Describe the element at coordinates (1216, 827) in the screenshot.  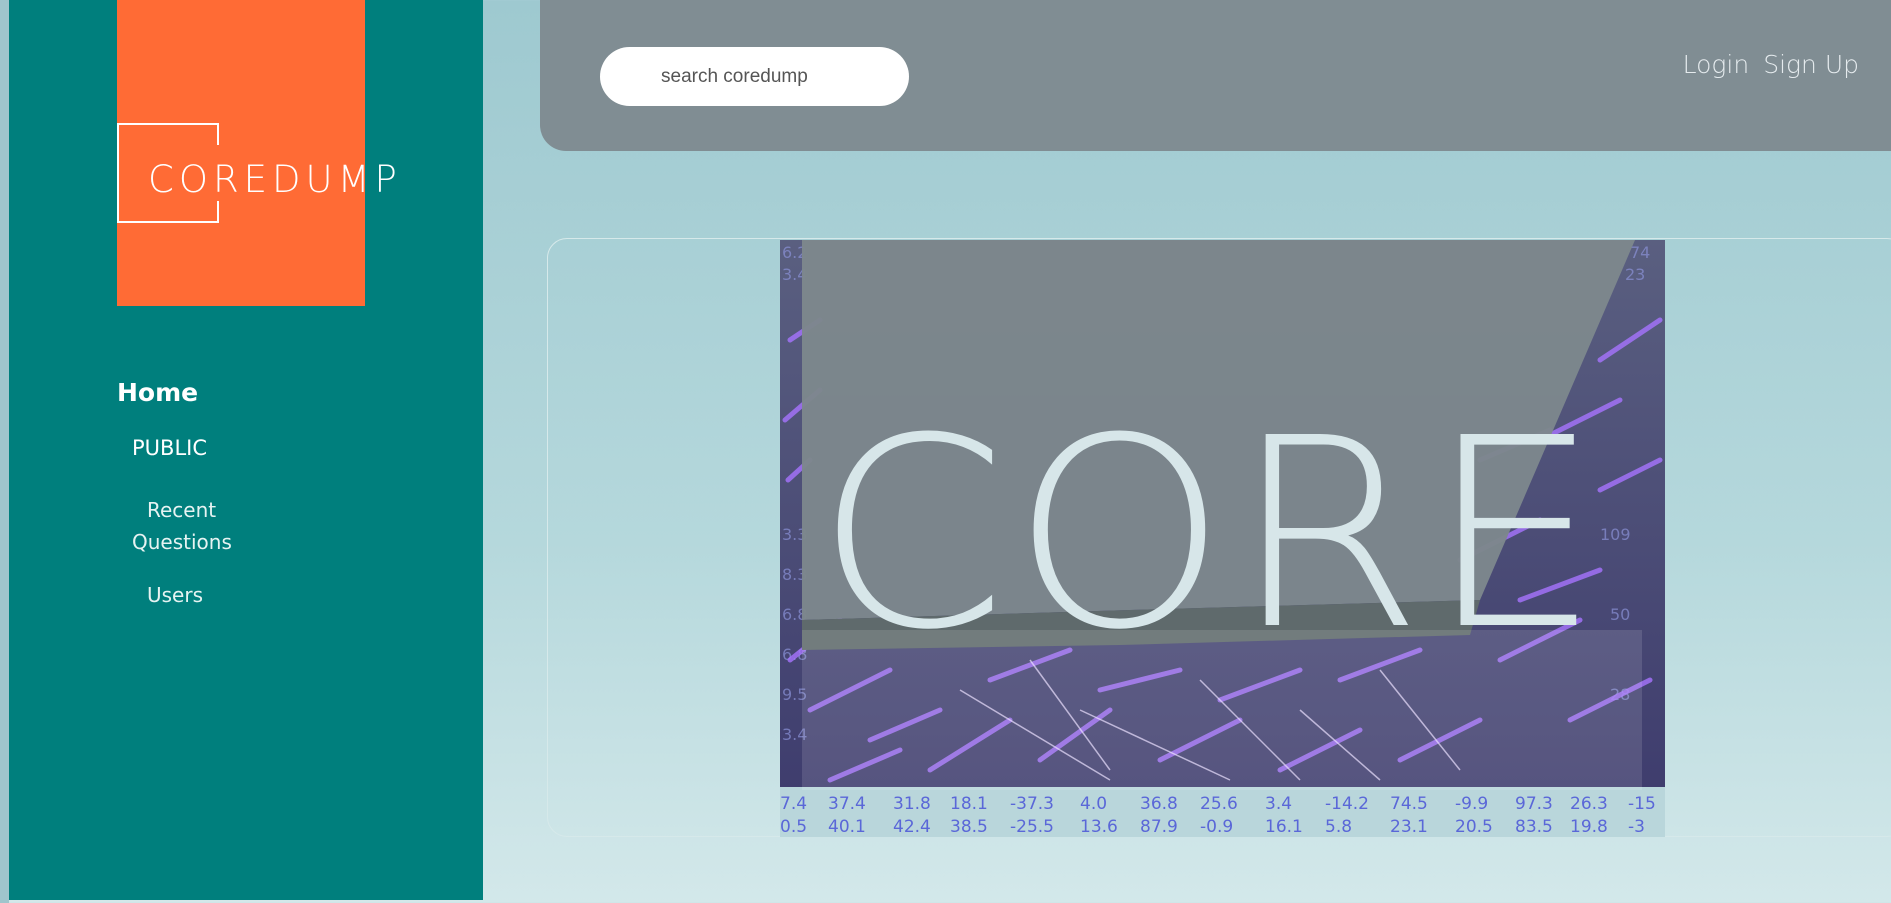
I see `banner-number: -0.9` at that location.